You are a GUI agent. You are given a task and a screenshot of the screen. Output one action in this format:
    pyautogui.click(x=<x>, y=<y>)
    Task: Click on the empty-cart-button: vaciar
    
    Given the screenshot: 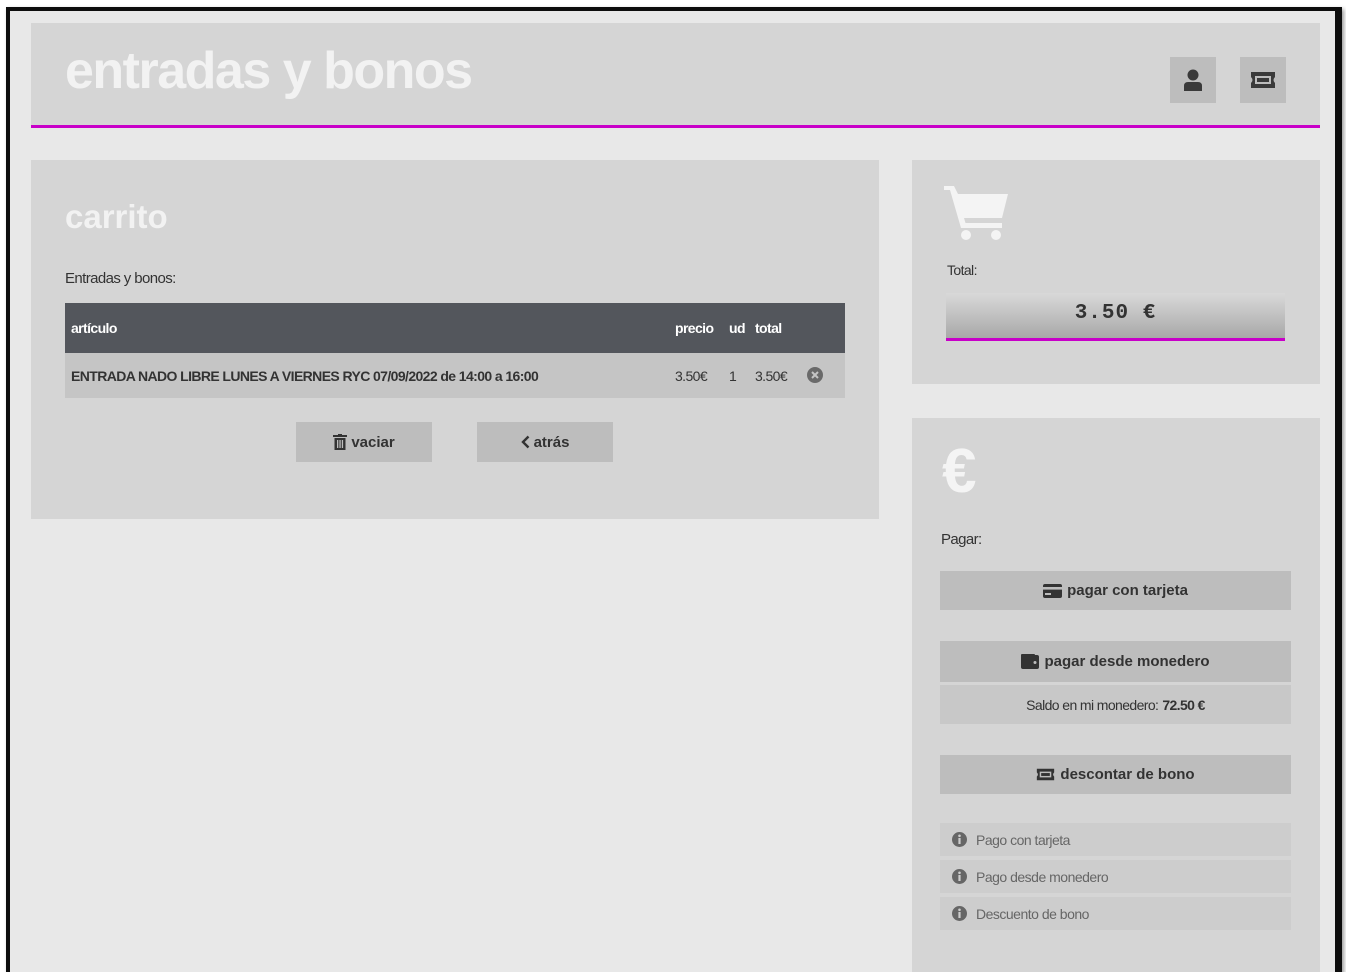 What is the action you would take?
    pyautogui.click(x=364, y=442)
    